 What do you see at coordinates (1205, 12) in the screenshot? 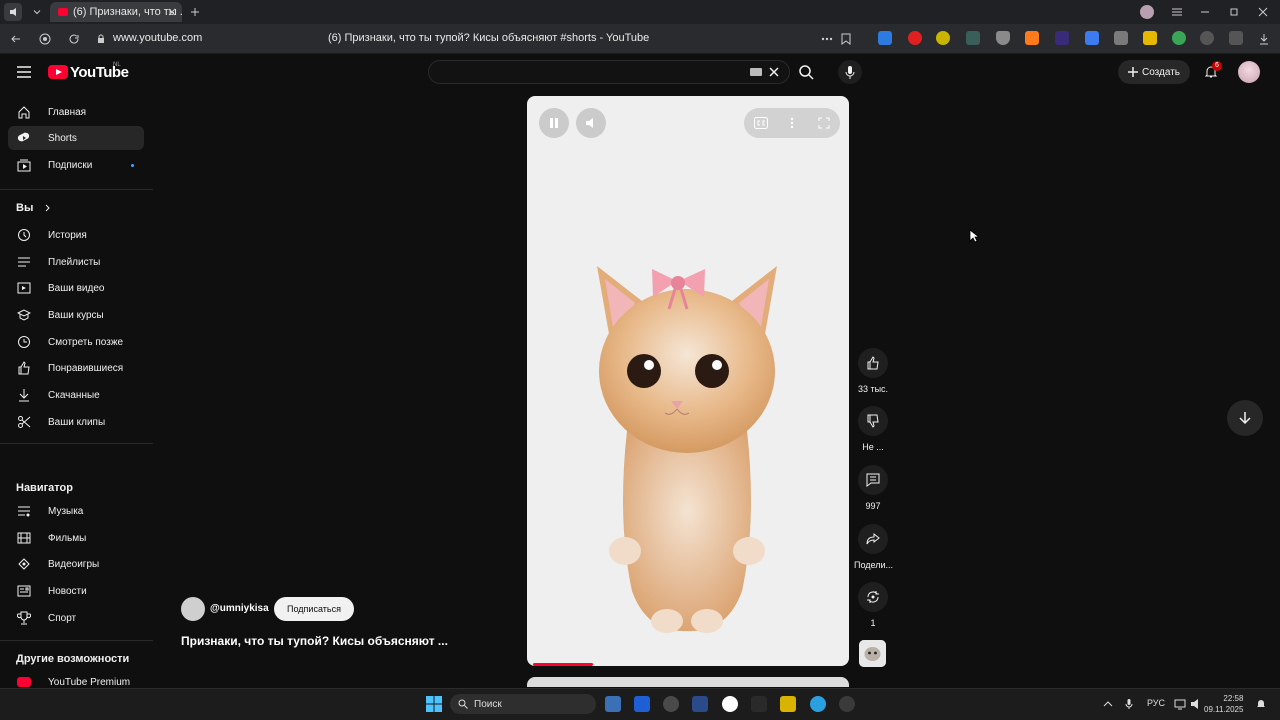
I see `minimize-icon` at bounding box center [1205, 12].